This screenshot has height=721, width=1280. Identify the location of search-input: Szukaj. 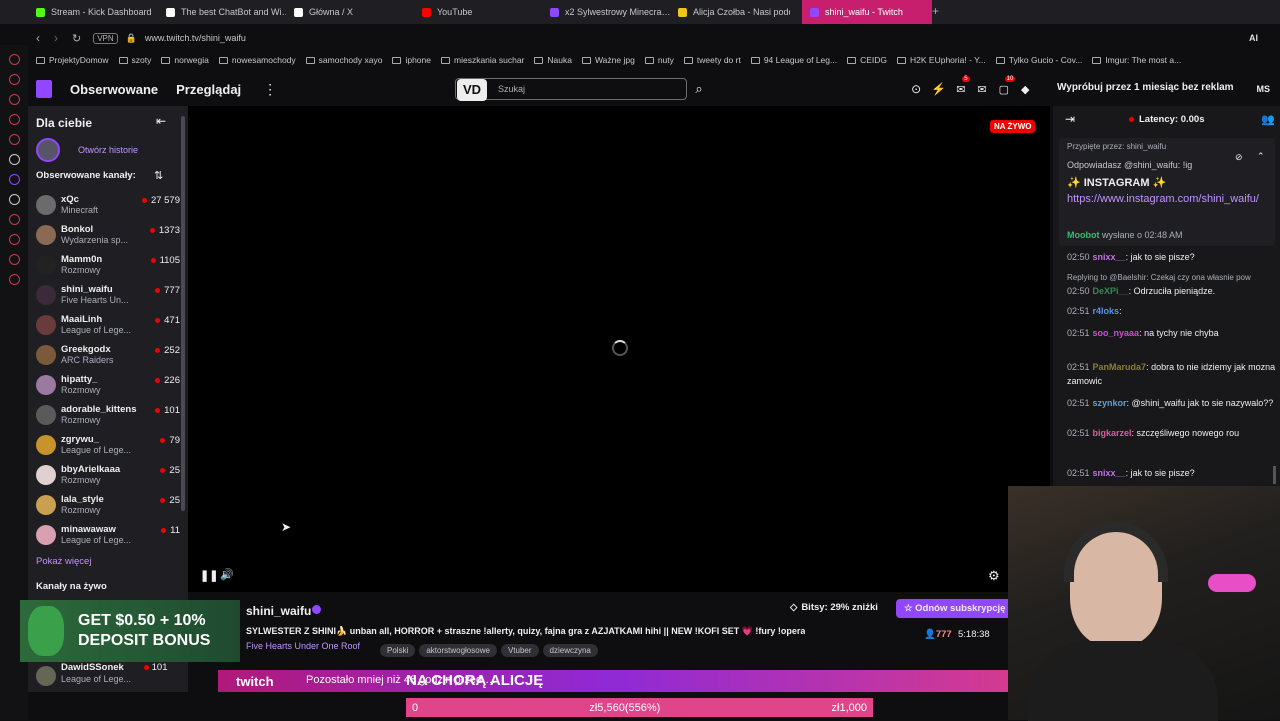
(571, 89).